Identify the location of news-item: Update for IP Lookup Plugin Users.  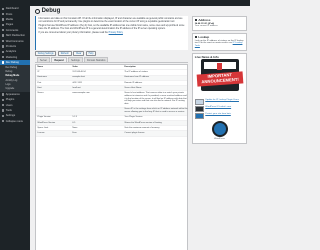
(219, 101).